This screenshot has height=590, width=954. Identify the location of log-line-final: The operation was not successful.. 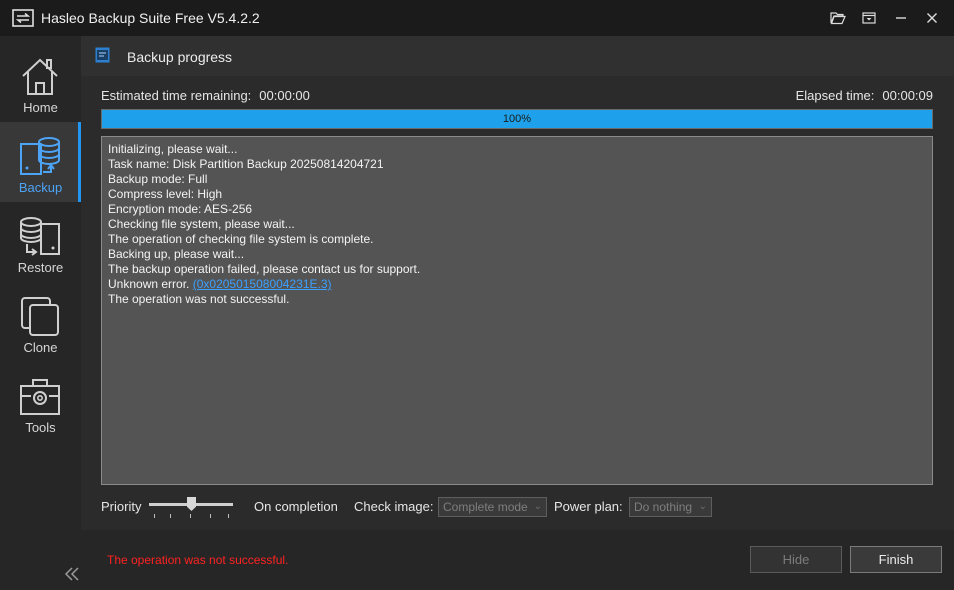
(199, 299).